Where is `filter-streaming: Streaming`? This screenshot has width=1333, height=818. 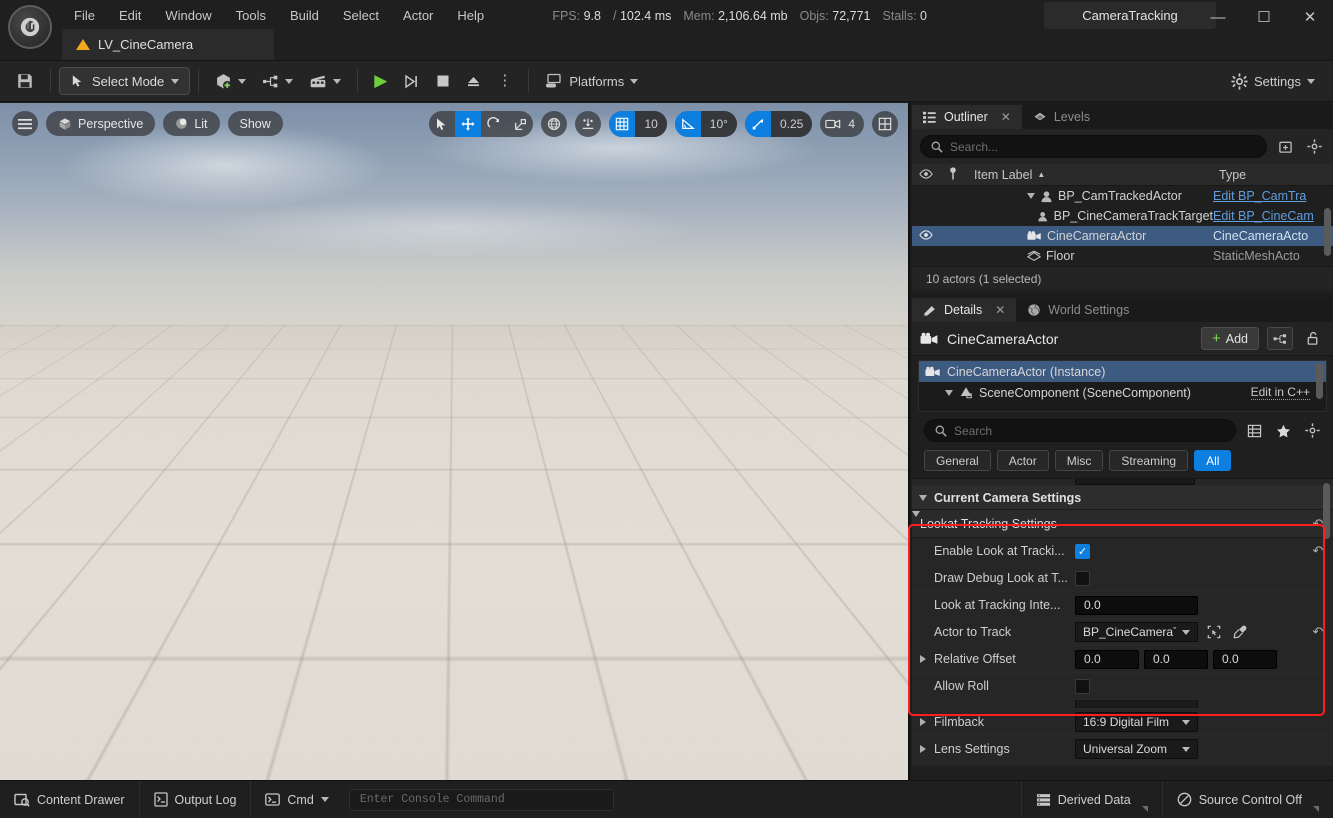 filter-streaming: Streaming is located at coordinates (1149, 460).